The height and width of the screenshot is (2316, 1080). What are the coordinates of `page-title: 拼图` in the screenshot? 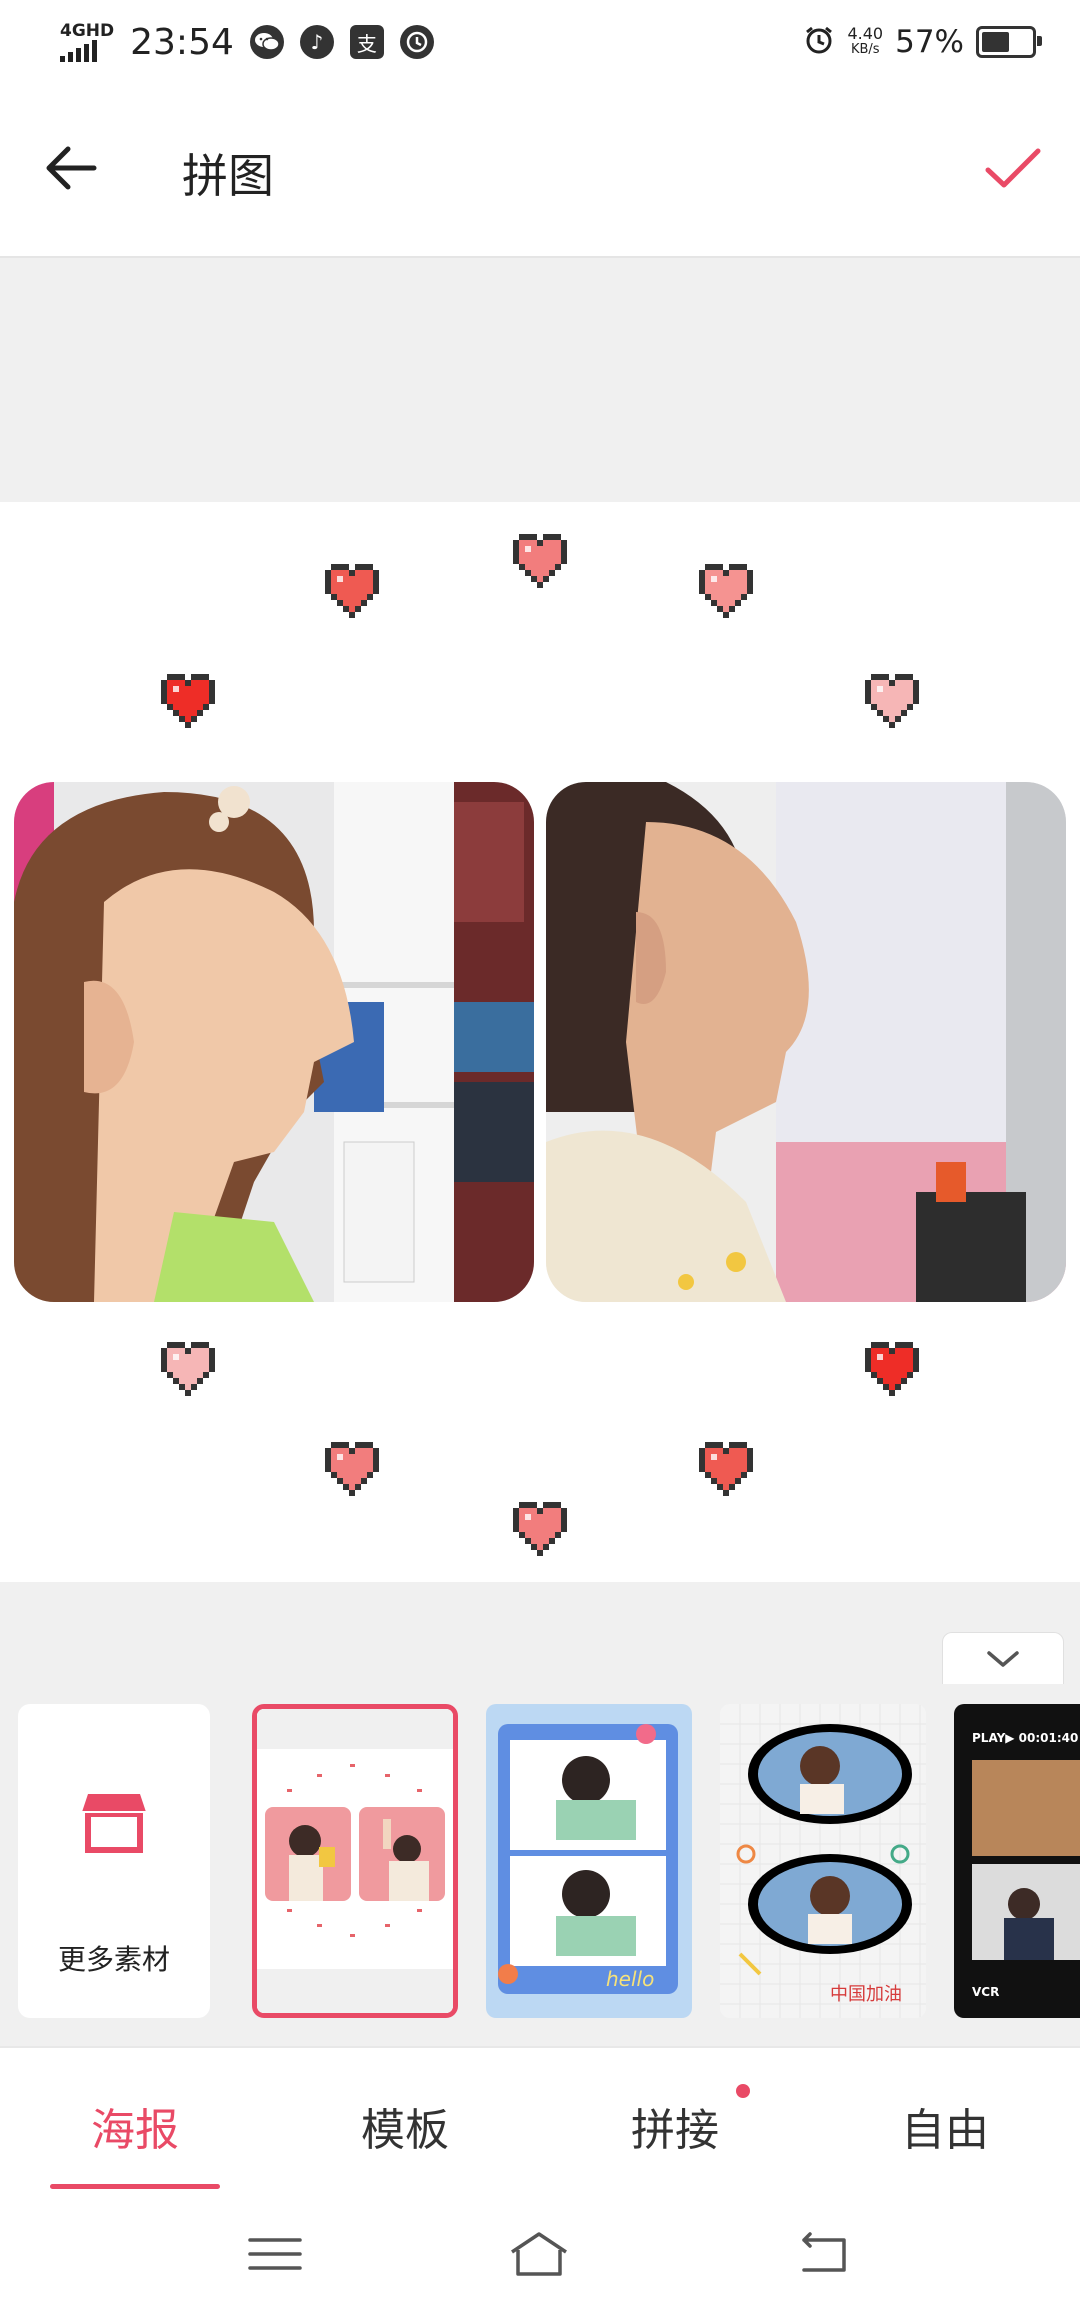 It's located at (228, 176).